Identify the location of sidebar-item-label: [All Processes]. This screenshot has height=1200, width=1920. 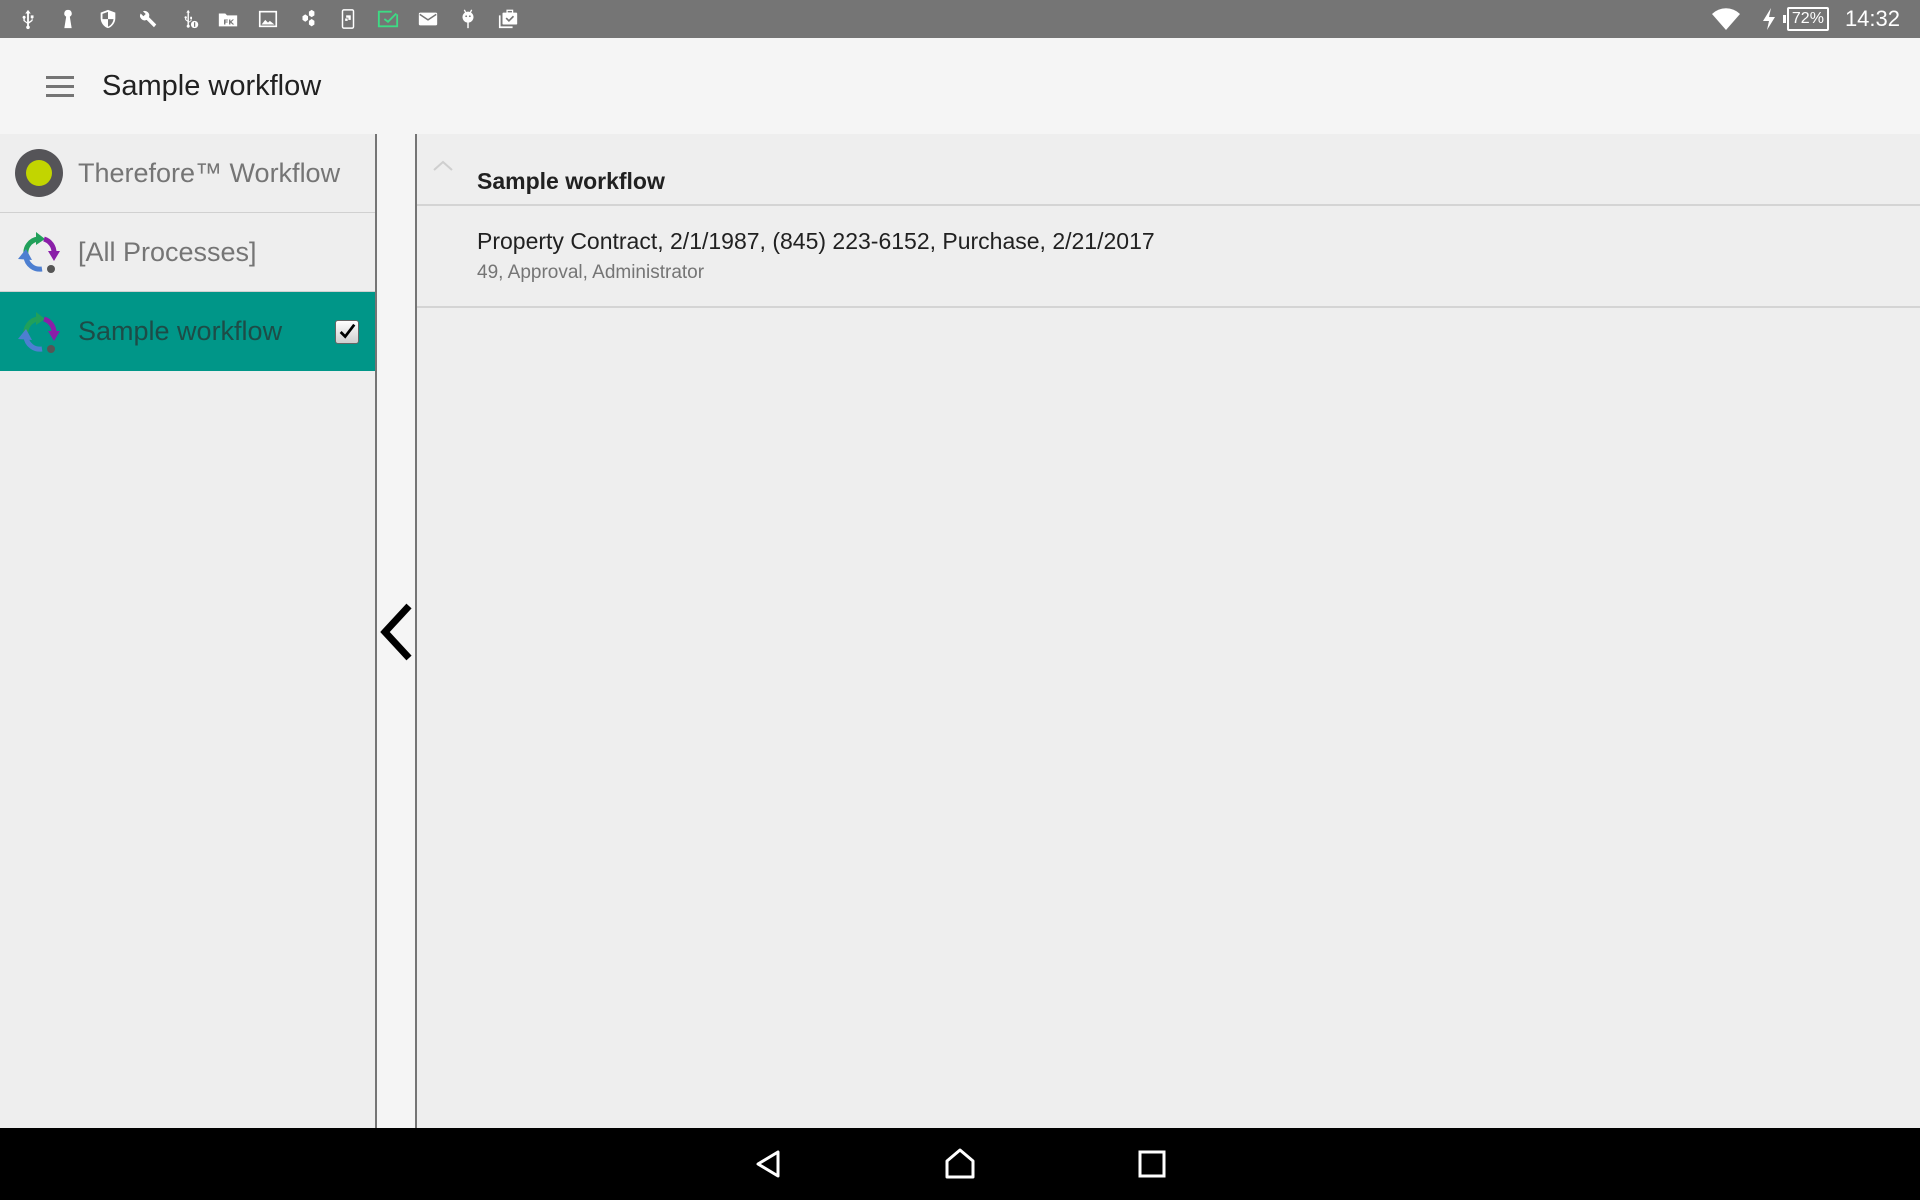
(167, 251).